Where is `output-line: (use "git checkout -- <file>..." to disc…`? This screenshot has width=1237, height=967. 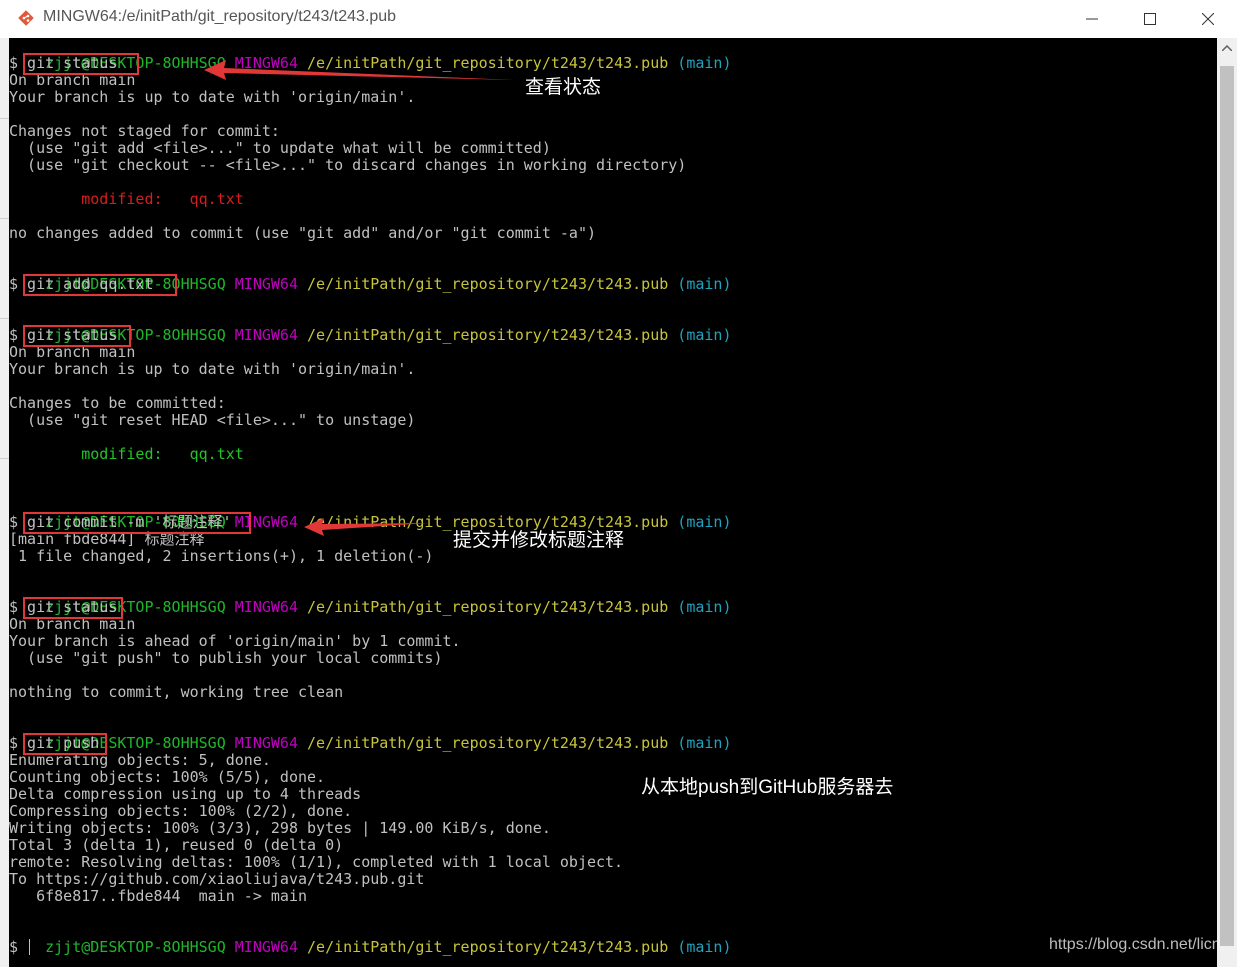 output-line: (use "git checkout -- <file>..." to disc… is located at coordinates (348, 165).